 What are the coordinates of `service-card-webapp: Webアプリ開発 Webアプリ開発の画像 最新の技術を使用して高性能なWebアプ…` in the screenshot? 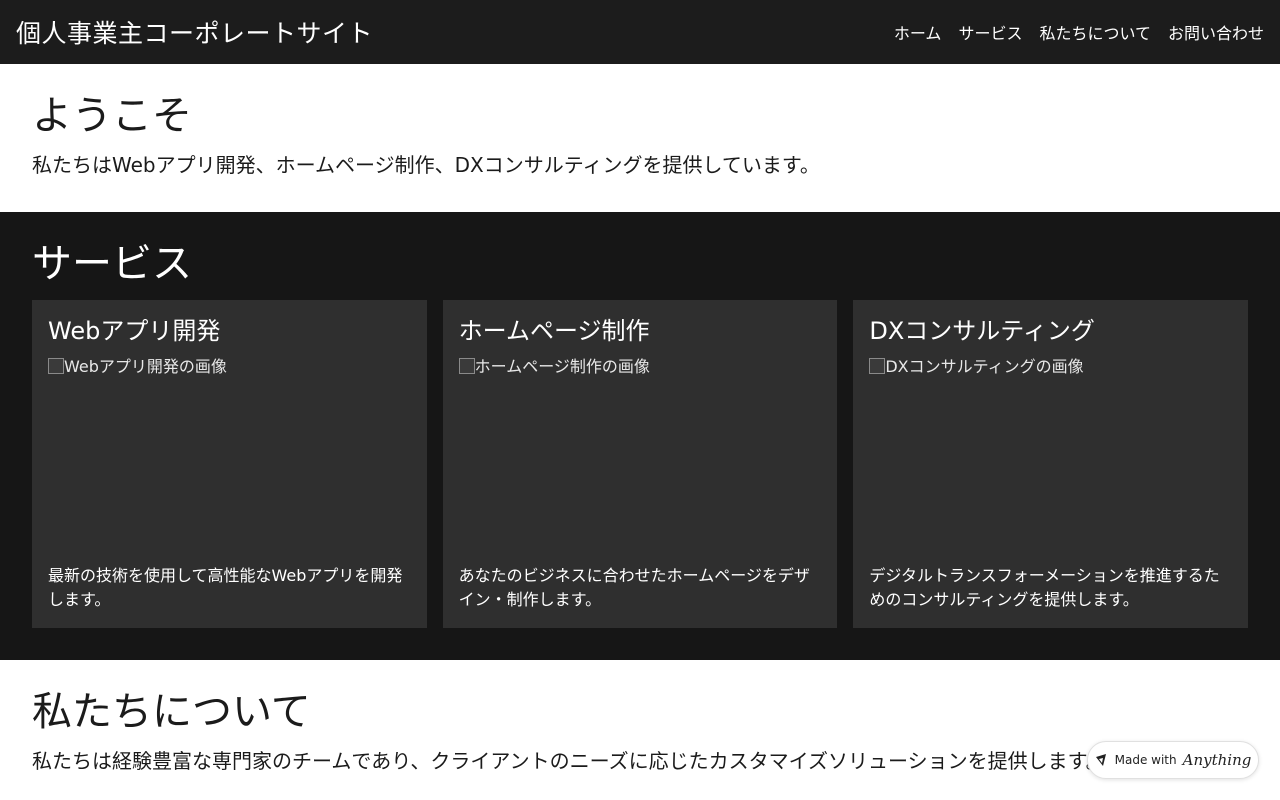 It's located at (229, 464).